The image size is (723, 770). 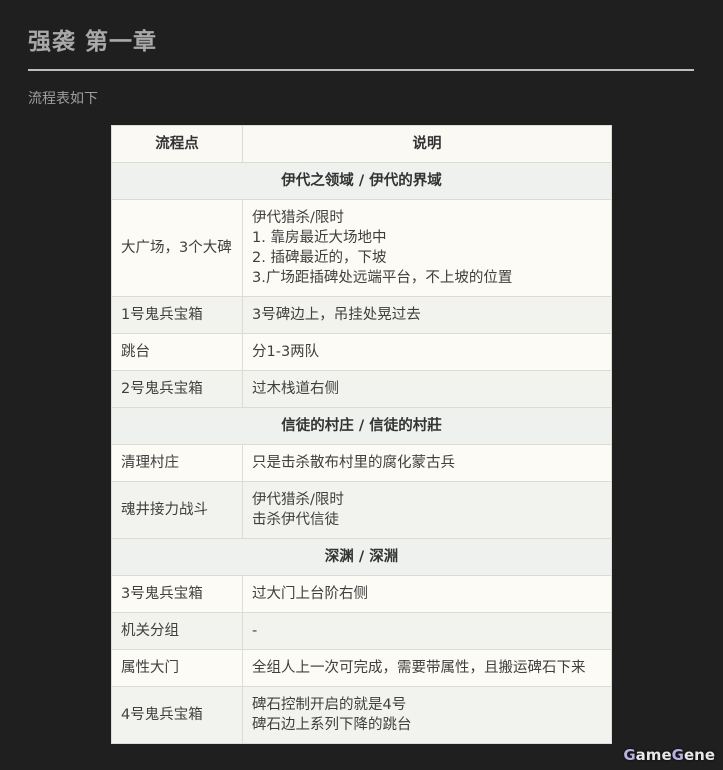 I want to click on desc-line: 1. 靠房最近大场地中, so click(x=319, y=238).